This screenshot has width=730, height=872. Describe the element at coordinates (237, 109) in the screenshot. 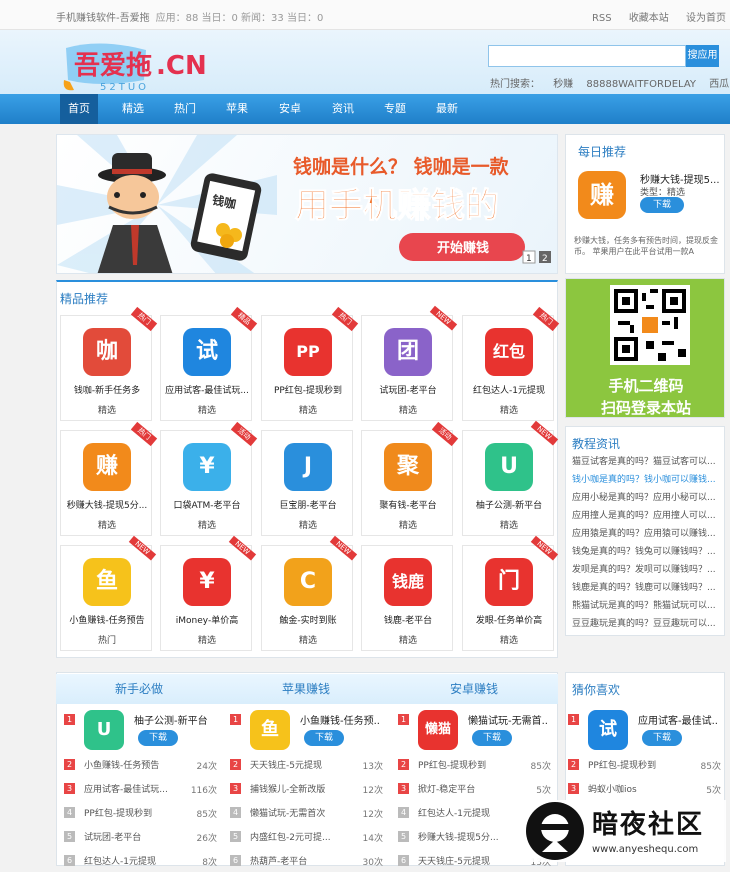

I see `nav-apple: 苹果` at that location.